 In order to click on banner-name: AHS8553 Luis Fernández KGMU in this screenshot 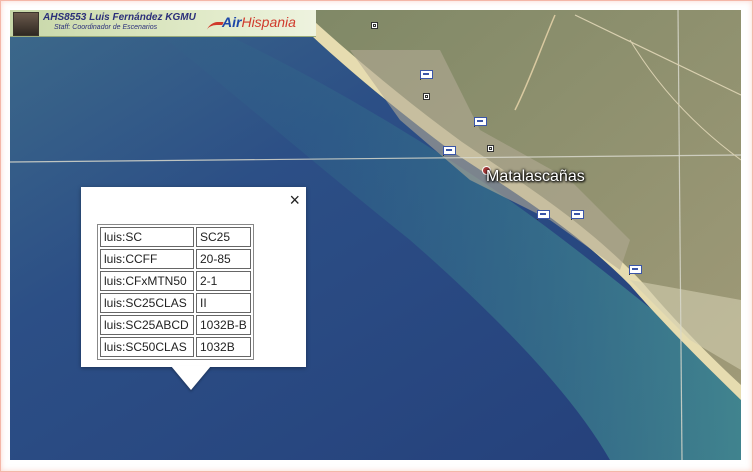, I will do `click(119, 17)`.